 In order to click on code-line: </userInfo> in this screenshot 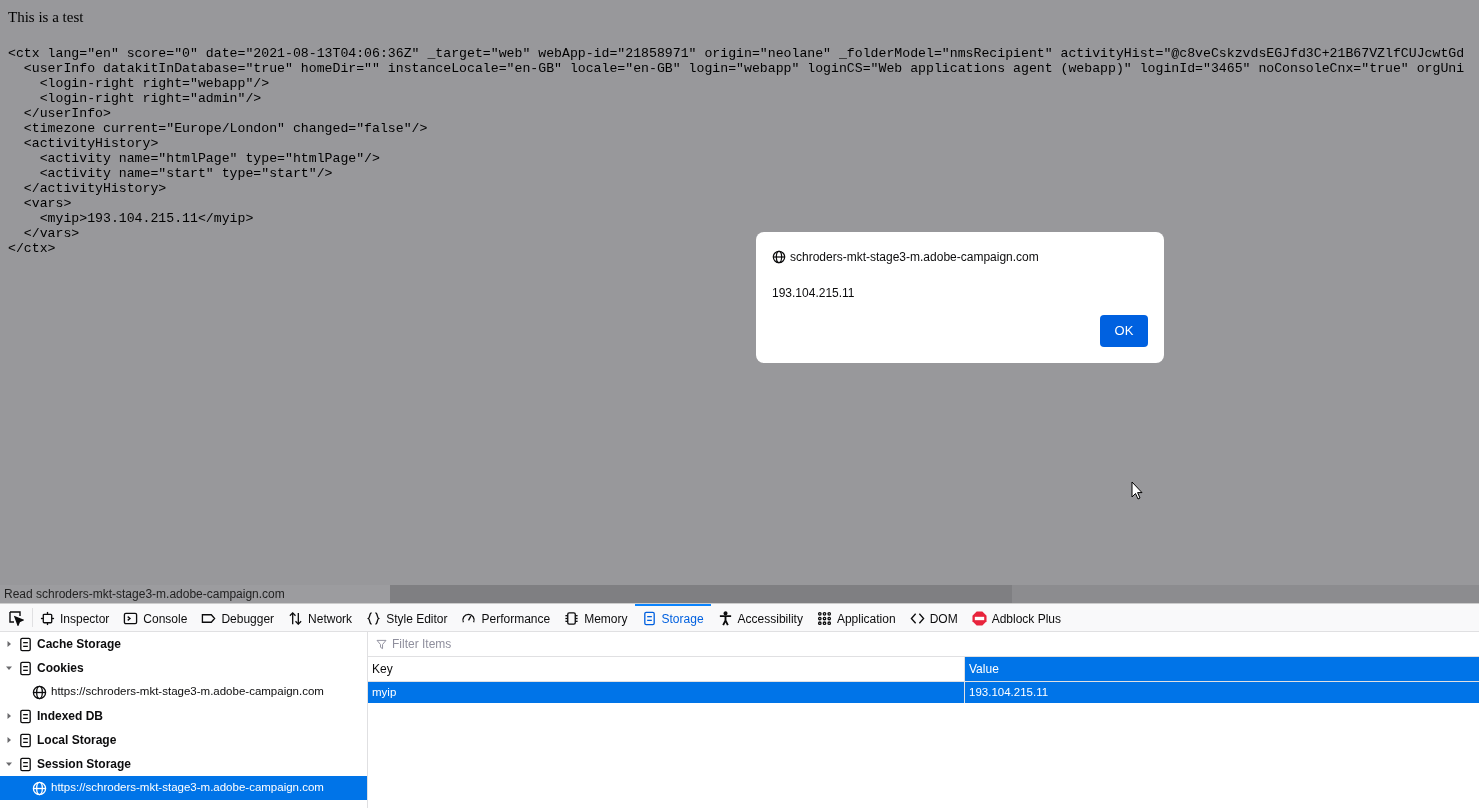, I will do `click(66, 113)`.